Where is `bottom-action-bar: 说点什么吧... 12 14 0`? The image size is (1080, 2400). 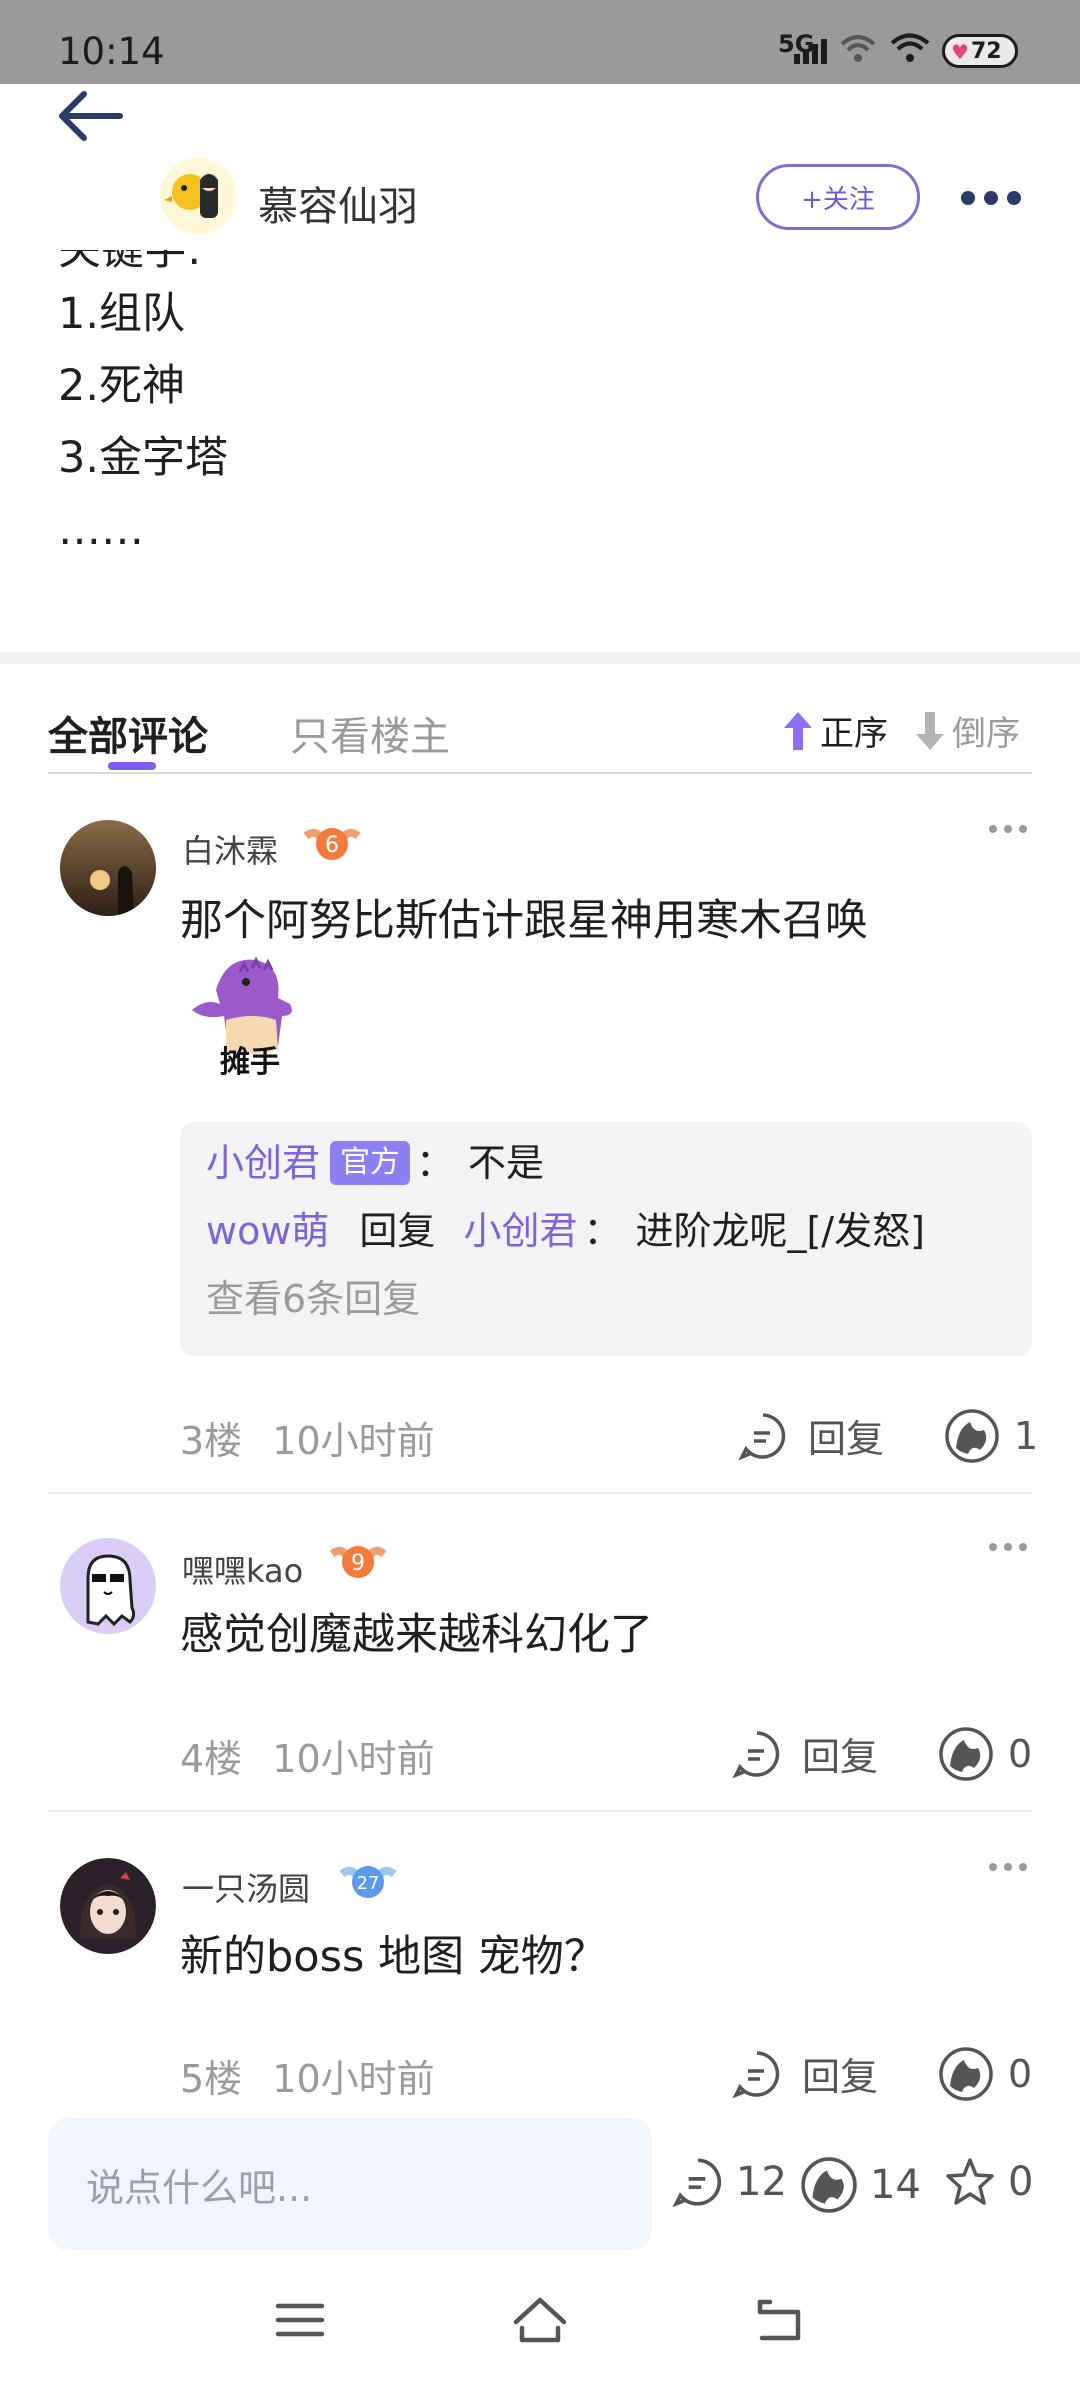 bottom-action-bar: 说点什么吧... 12 14 0 is located at coordinates (540, 2180).